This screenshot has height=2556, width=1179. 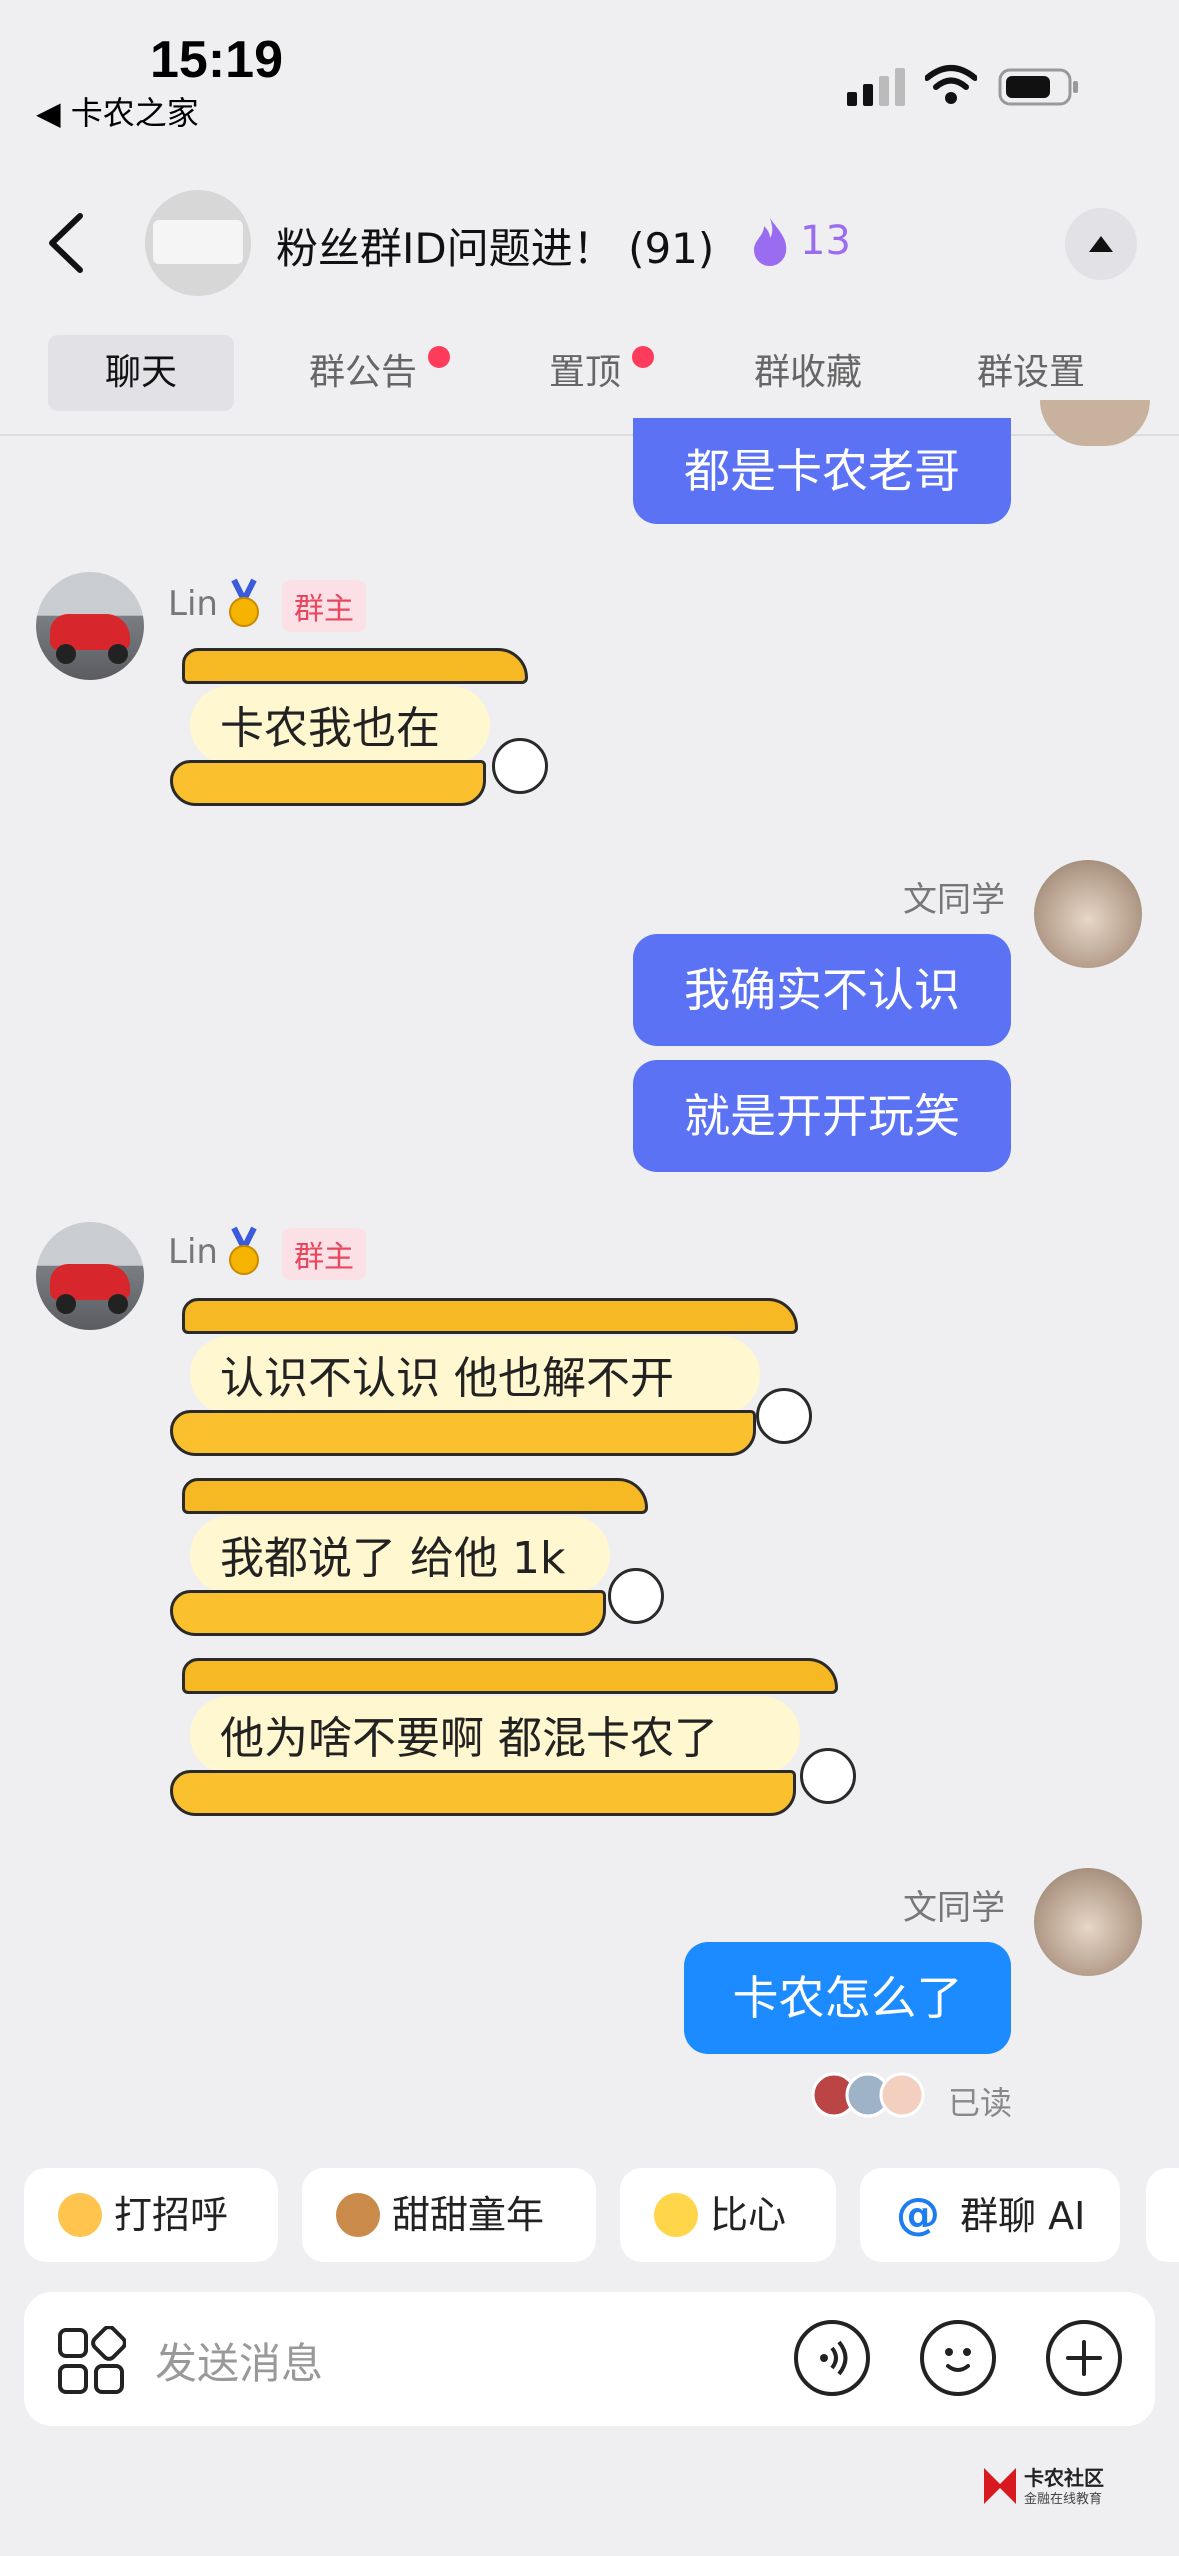 What do you see at coordinates (847, 1998) in the screenshot?
I see `message-bubble: 卡农怎么了` at bounding box center [847, 1998].